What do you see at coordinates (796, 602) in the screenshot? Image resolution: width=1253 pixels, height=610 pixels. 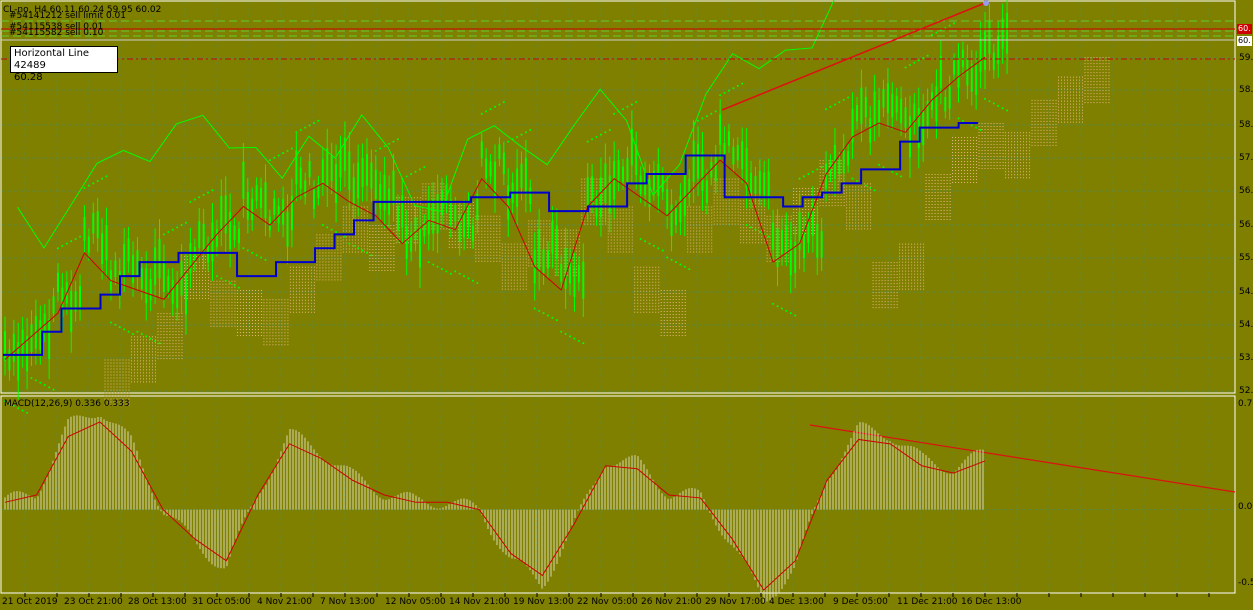 I see `time-axis-label: 4 Dec 13:00` at bounding box center [796, 602].